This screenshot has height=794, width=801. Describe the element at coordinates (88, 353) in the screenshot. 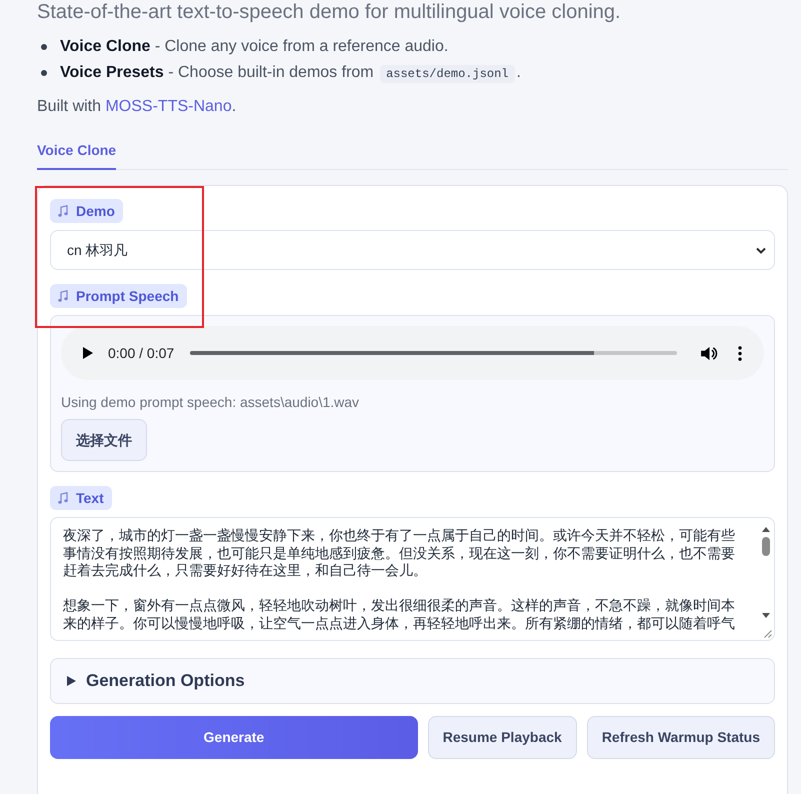

I see `play-icon` at that location.